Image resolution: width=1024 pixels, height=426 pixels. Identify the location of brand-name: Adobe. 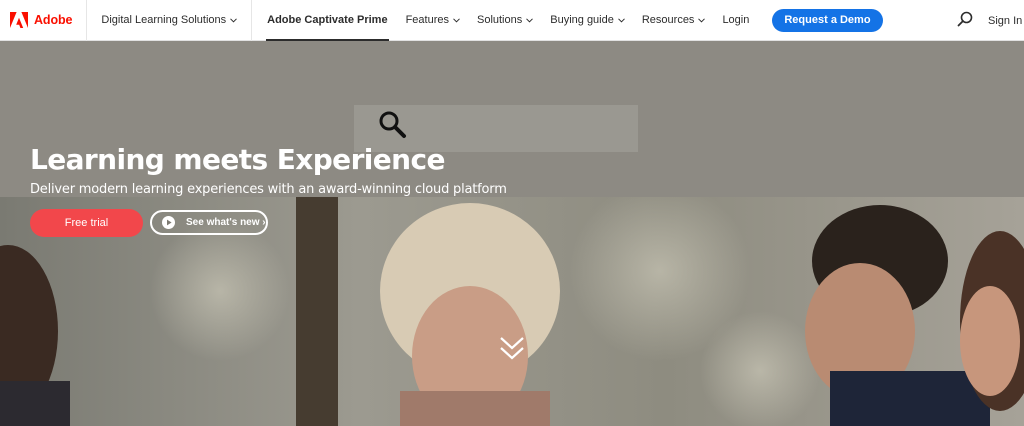
(53, 20).